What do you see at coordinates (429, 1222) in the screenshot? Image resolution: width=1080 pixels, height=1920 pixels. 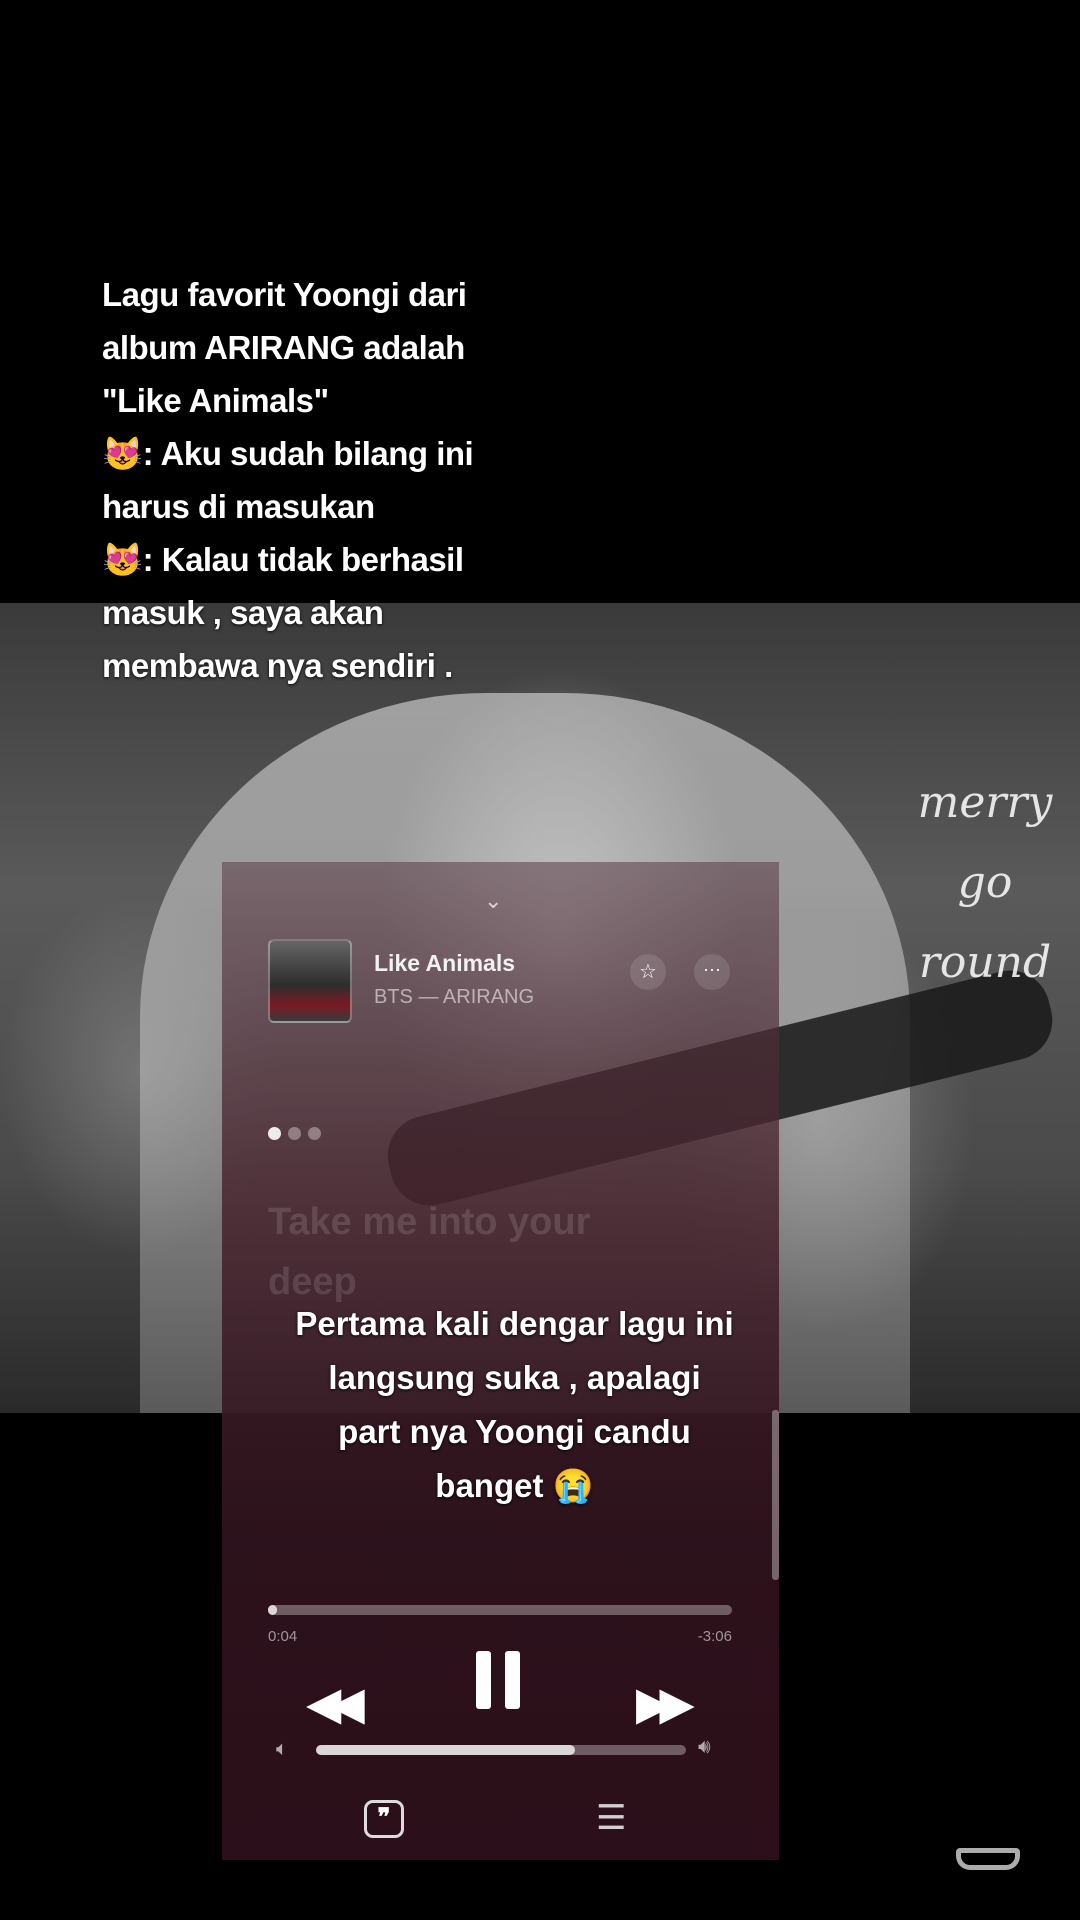 I see `lyric-line: Take me into your` at bounding box center [429, 1222].